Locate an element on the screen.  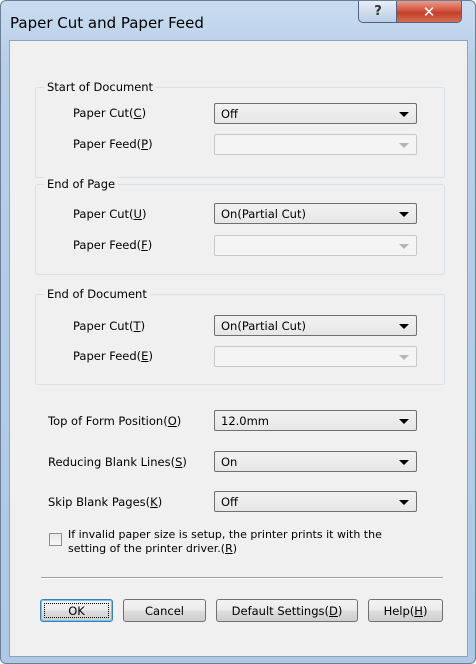
start-of-document-group: Start of Document is located at coordinates (240, 129).